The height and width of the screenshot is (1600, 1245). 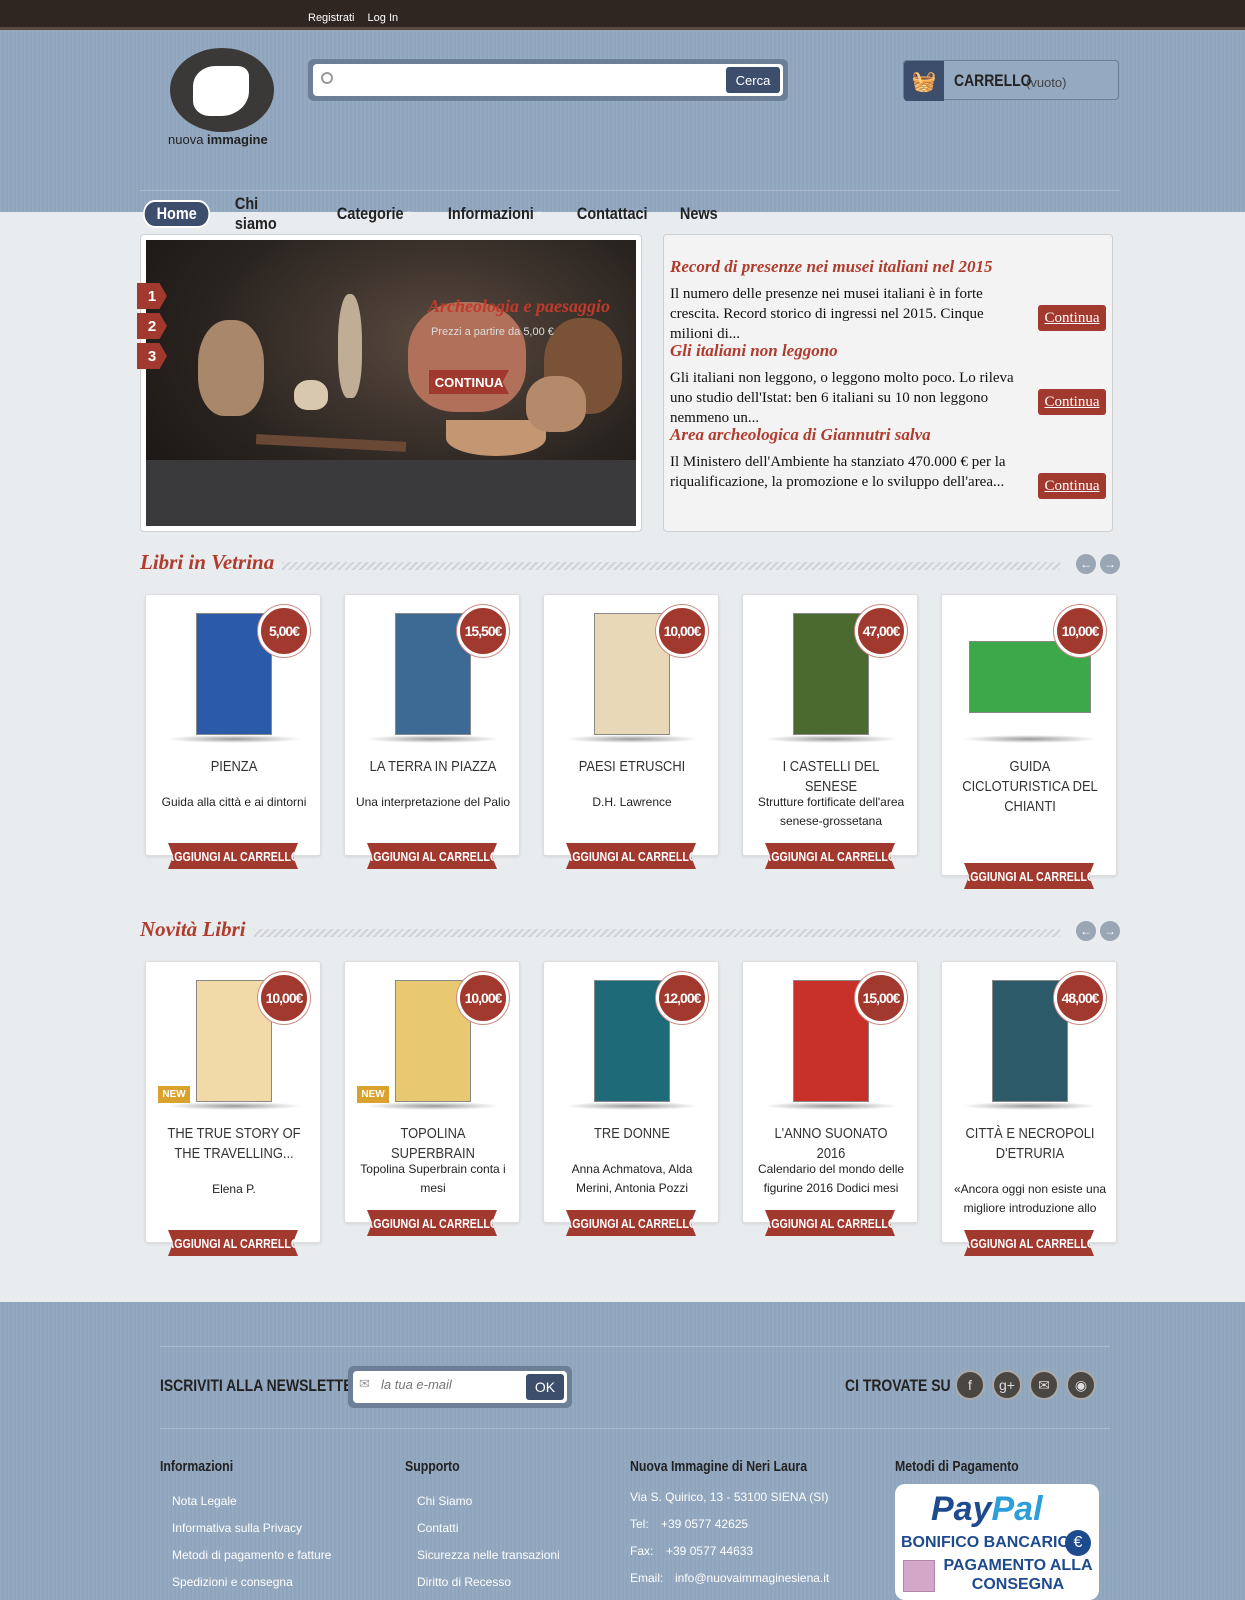 What do you see at coordinates (432, 767) in the screenshot?
I see `book-title: LA TERRA IN PIAZZA` at bounding box center [432, 767].